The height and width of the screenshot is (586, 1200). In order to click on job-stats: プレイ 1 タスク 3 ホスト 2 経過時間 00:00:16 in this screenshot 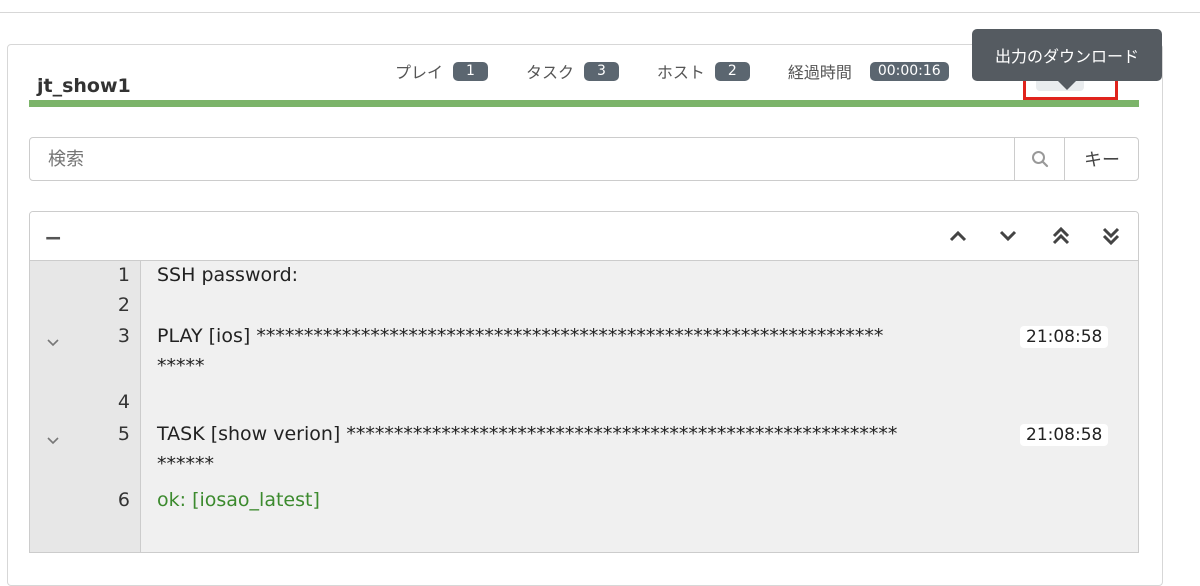, I will do `click(672, 71)`.